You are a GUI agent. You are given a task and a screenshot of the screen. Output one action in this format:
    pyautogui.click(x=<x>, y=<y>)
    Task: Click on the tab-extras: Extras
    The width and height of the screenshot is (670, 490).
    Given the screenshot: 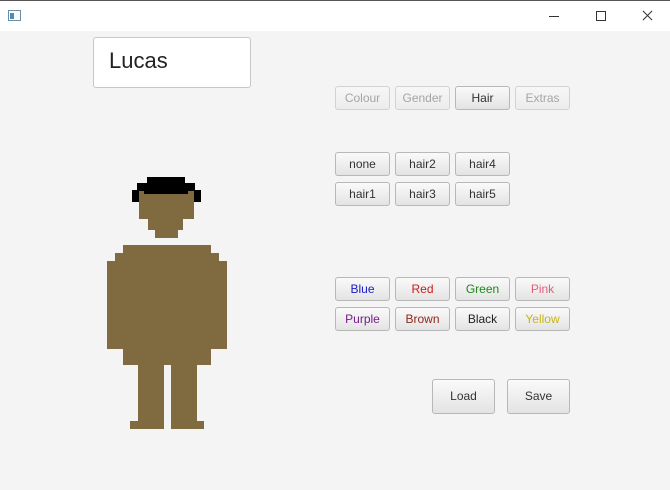 What is the action you would take?
    pyautogui.click(x=542, y=98)
    